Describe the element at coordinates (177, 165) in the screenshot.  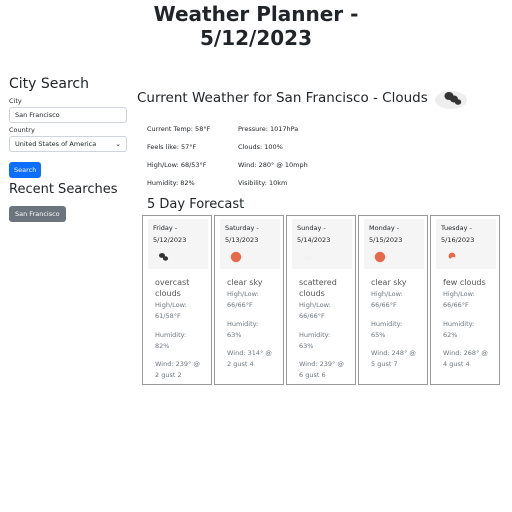
I see `high-low: High/Low: 68/53°F` at that location.